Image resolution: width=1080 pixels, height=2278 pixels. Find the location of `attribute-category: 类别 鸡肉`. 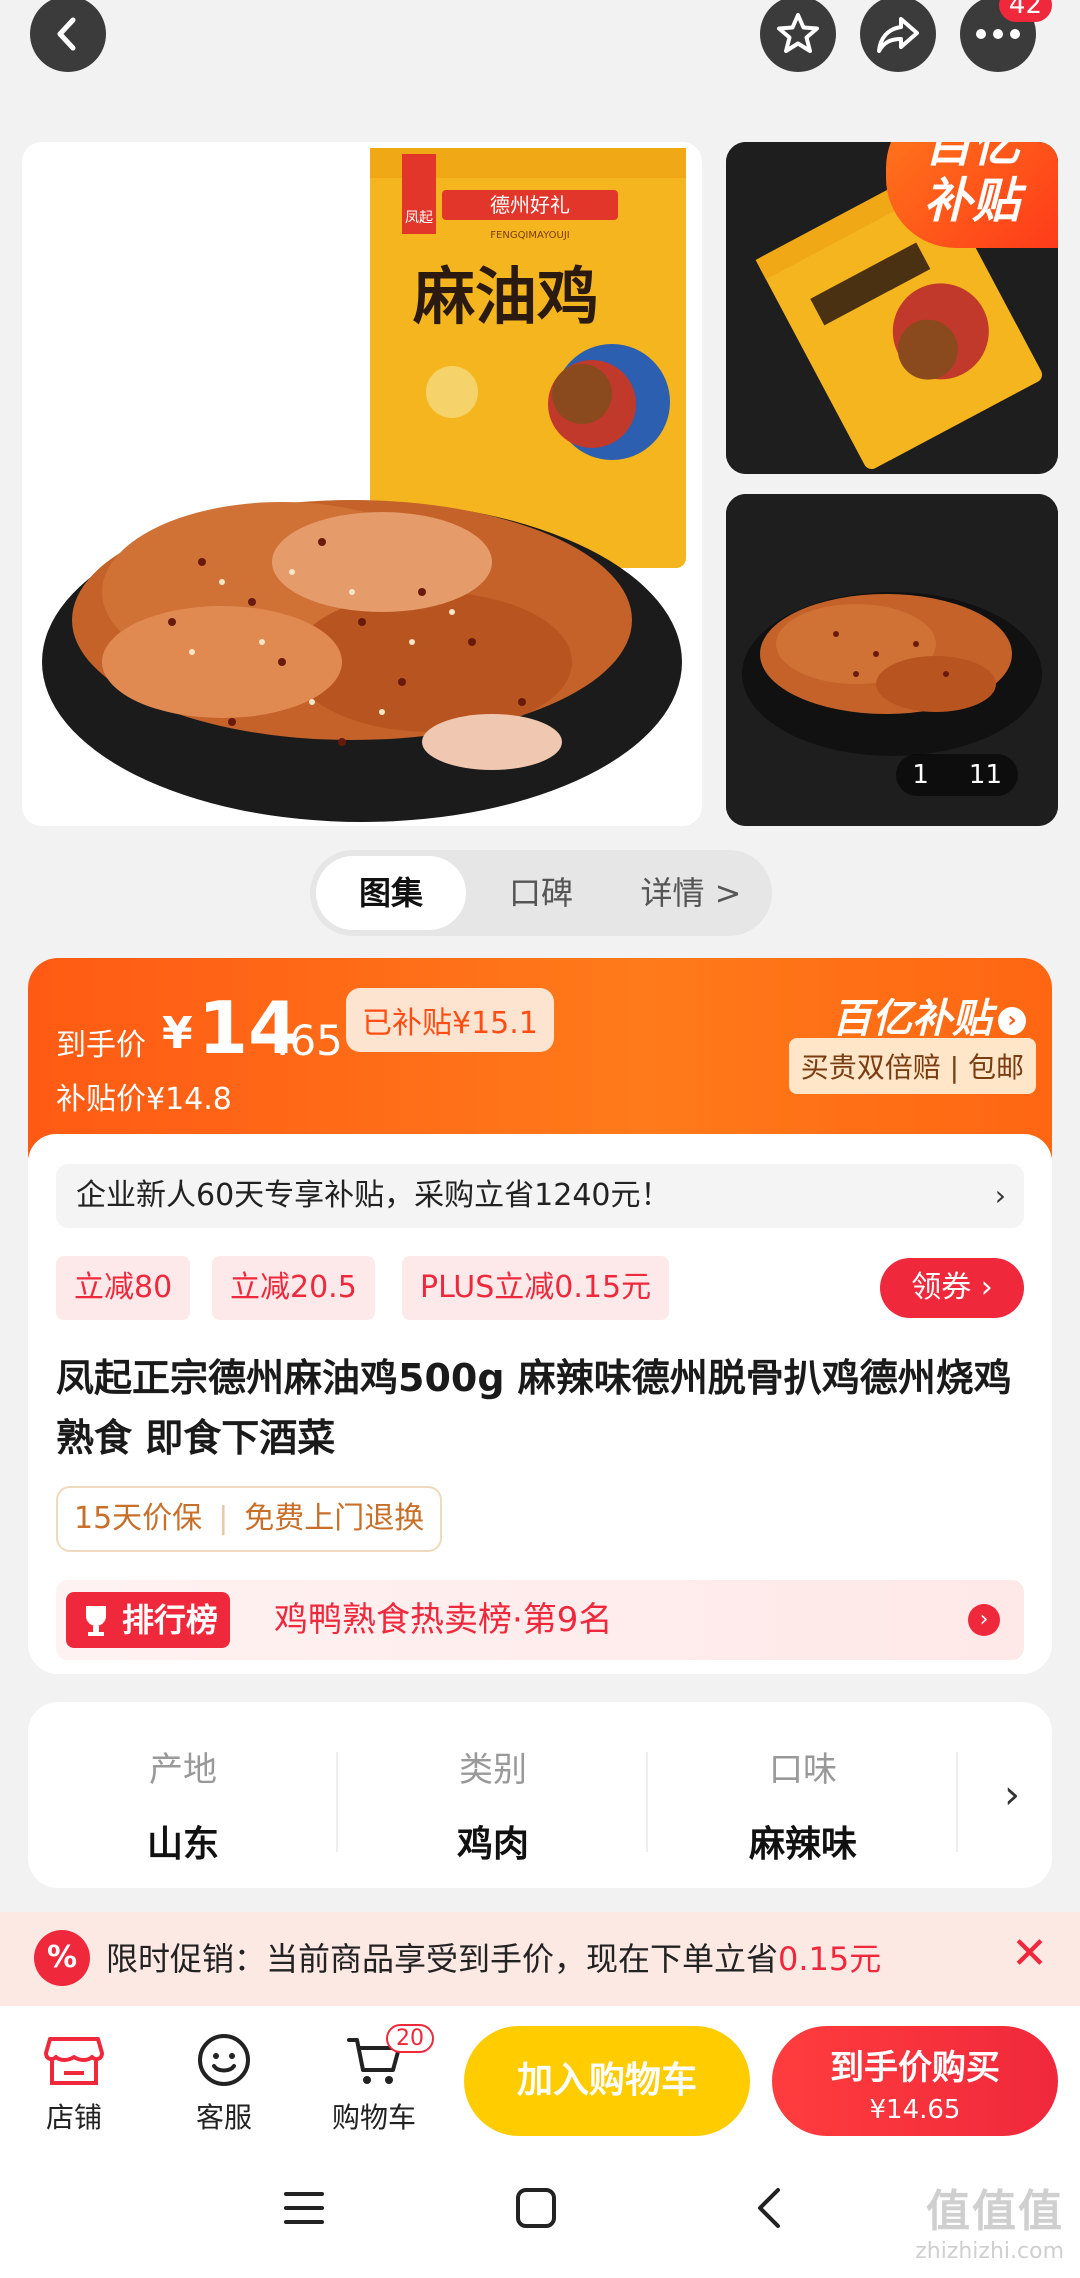

attribute-category: 类别 鸡肉 is located at coordinates (493, 1804).